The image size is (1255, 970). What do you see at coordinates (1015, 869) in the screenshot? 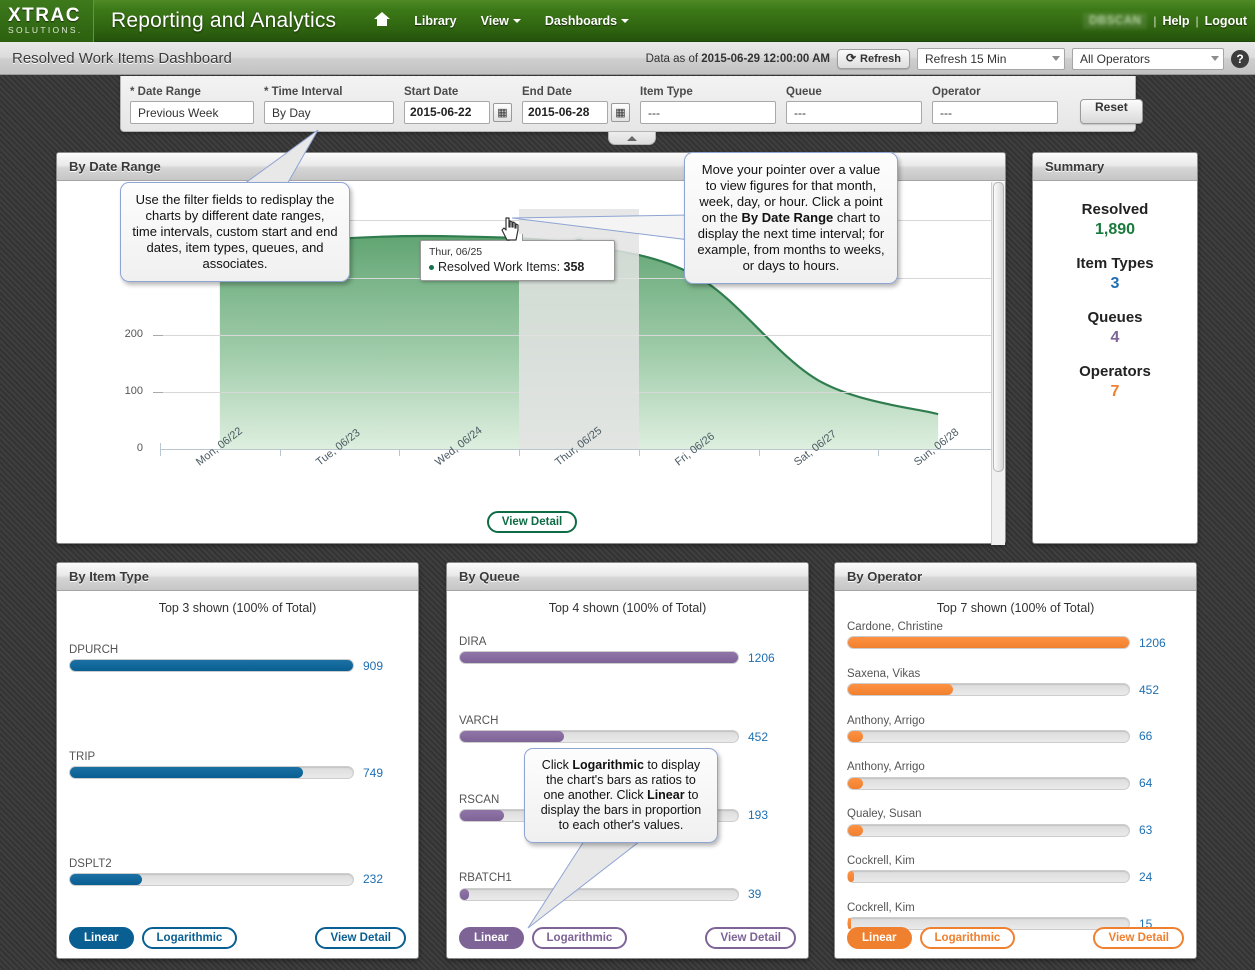
I see `bar-row: Cockrell, Kim 24` at bounding box center [1015, 869].